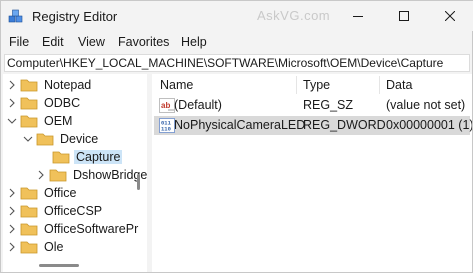  Describe the element at coordinates (62, 103) in the screenshot. I see `tree-item-label: ODBC` at that location.